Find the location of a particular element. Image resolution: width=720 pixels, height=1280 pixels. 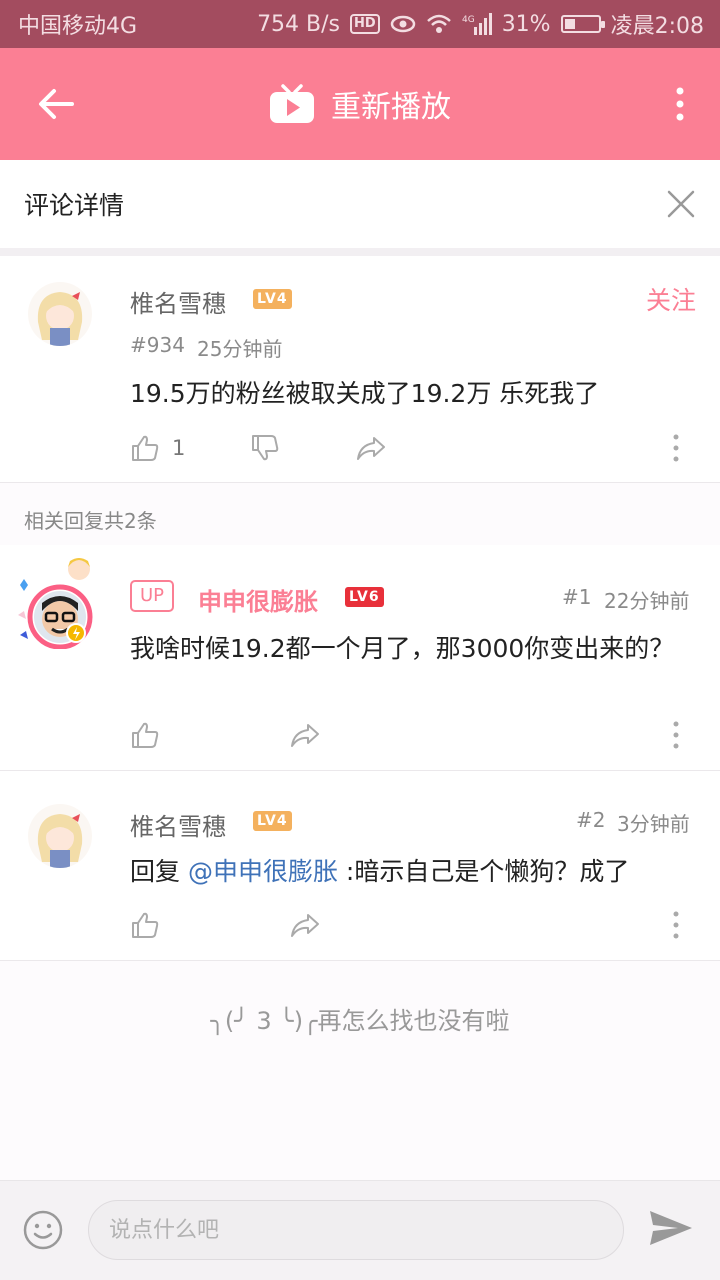

comment-username: 椎名雪穗 is located at coordinates (178, 301).